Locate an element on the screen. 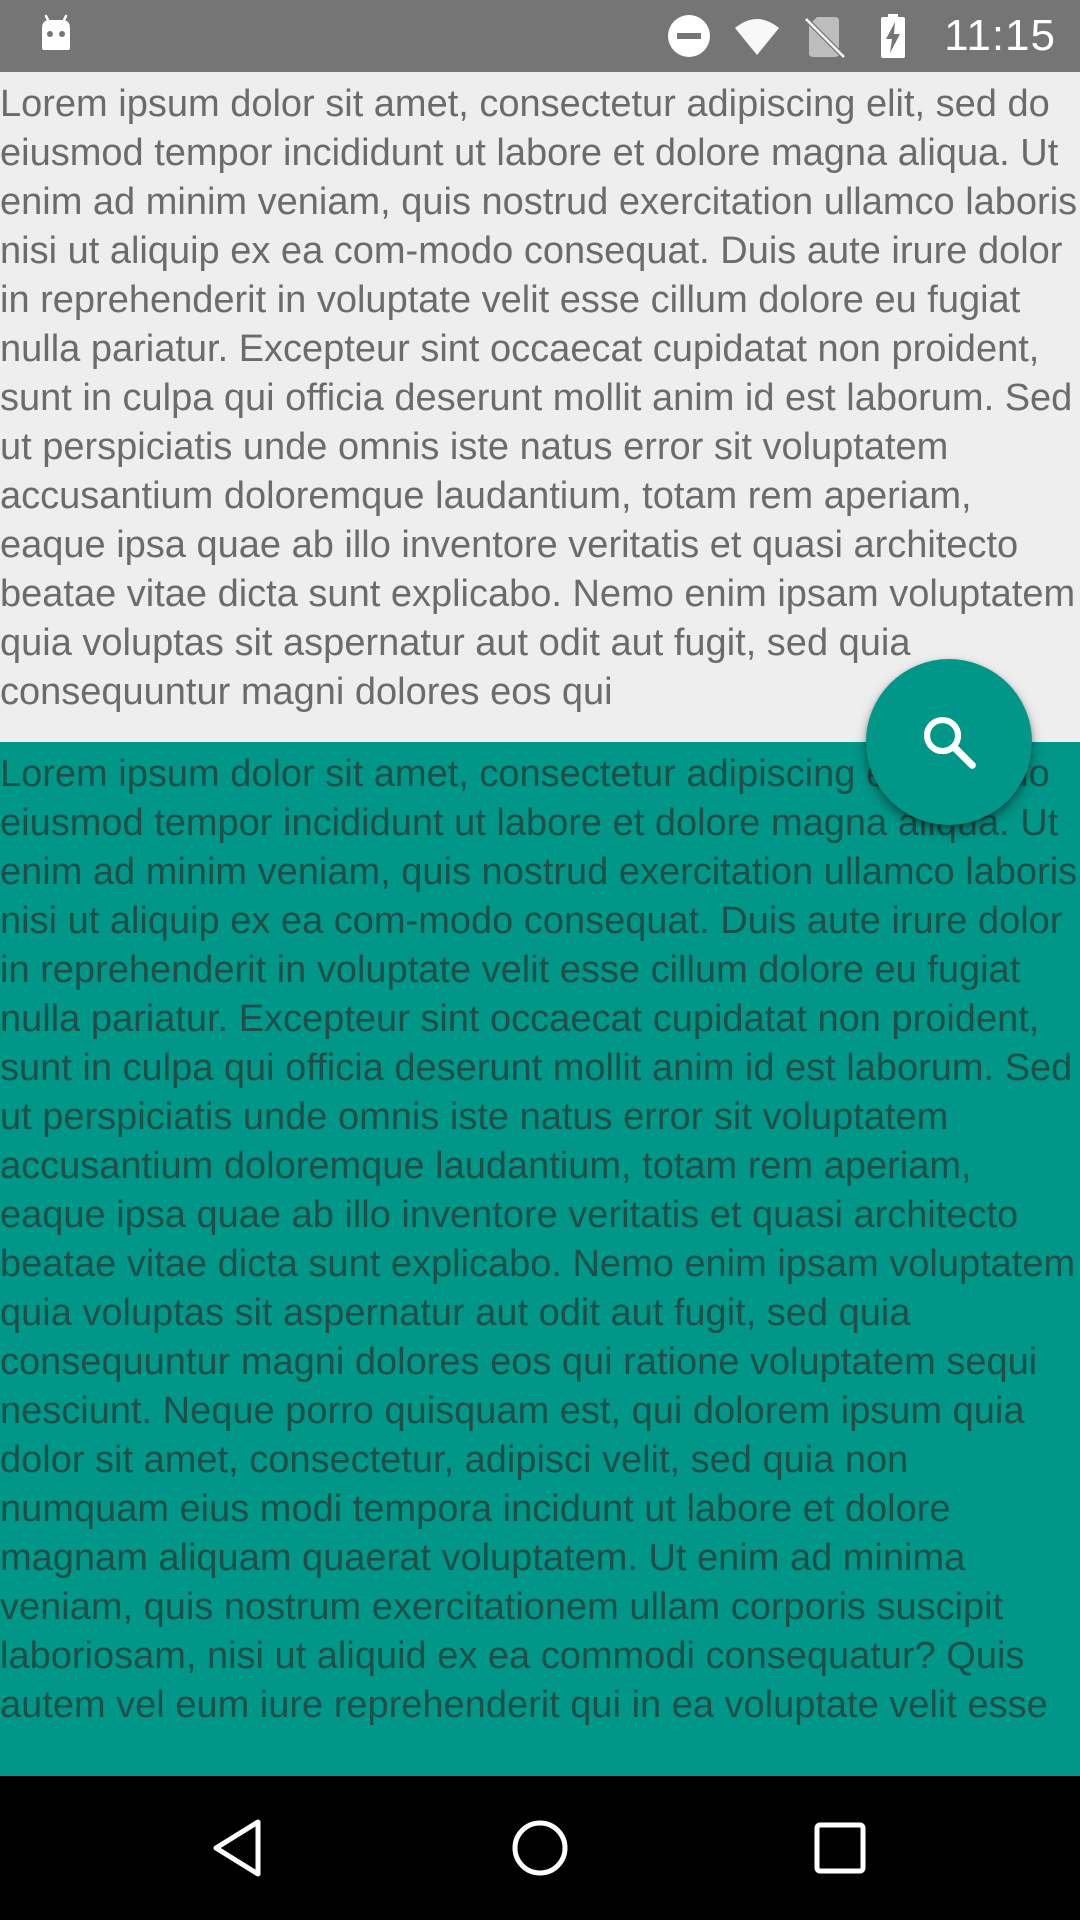 The width and height of the screenshot is (1080, 1920). battery-charging-icon is located at coordinates (893, 36).